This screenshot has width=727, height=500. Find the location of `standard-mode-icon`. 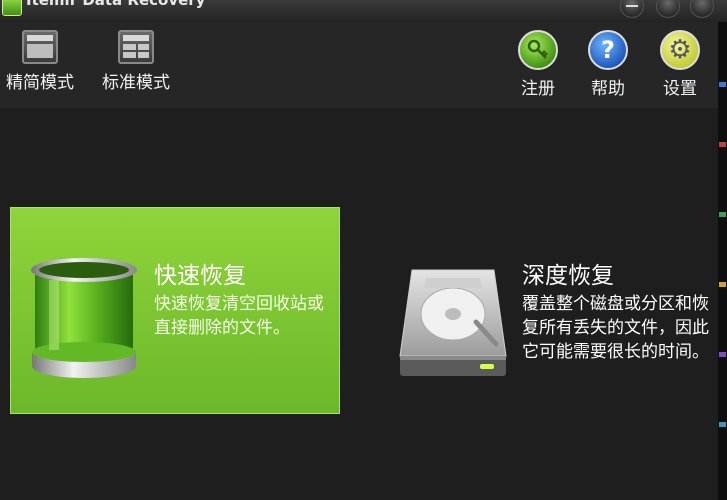

standard-mode-icon is located at coordinates (136, 47).